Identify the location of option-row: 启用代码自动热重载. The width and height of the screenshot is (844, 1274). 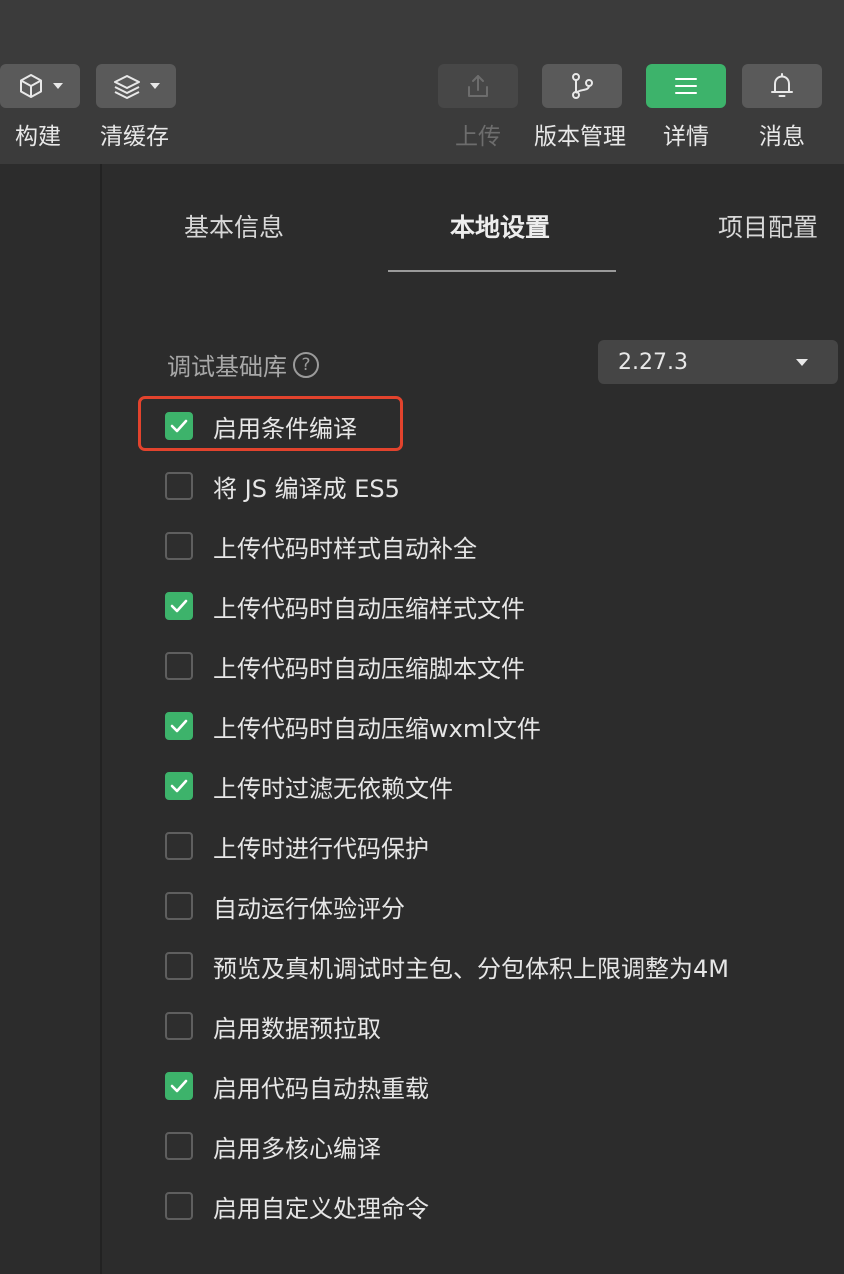
(297, 1087).